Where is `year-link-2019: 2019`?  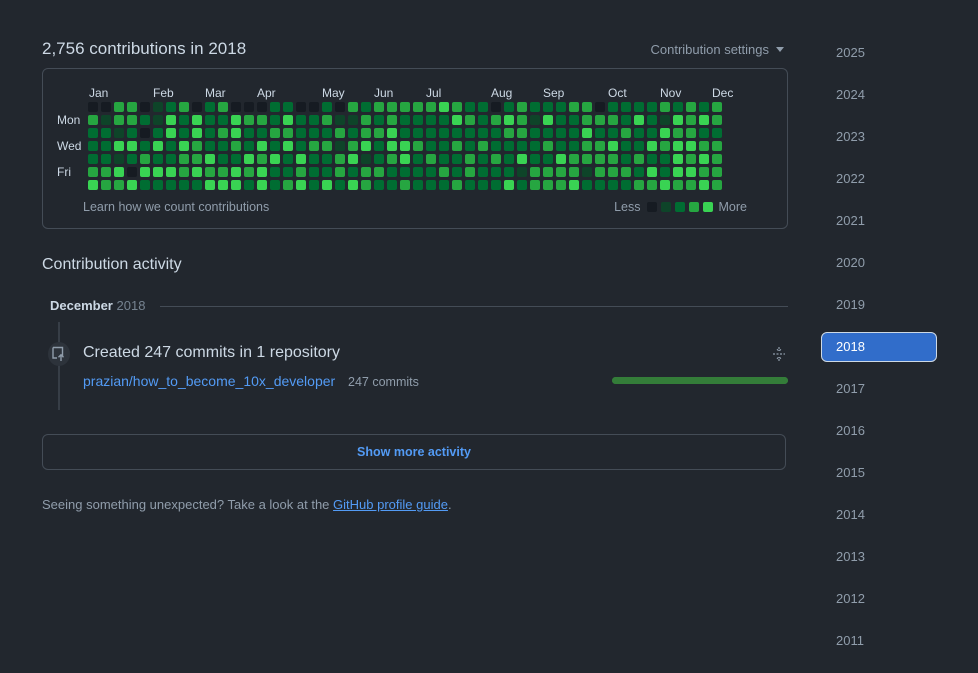
year-link-2019: 2019 is located at coordinates (879, 305).